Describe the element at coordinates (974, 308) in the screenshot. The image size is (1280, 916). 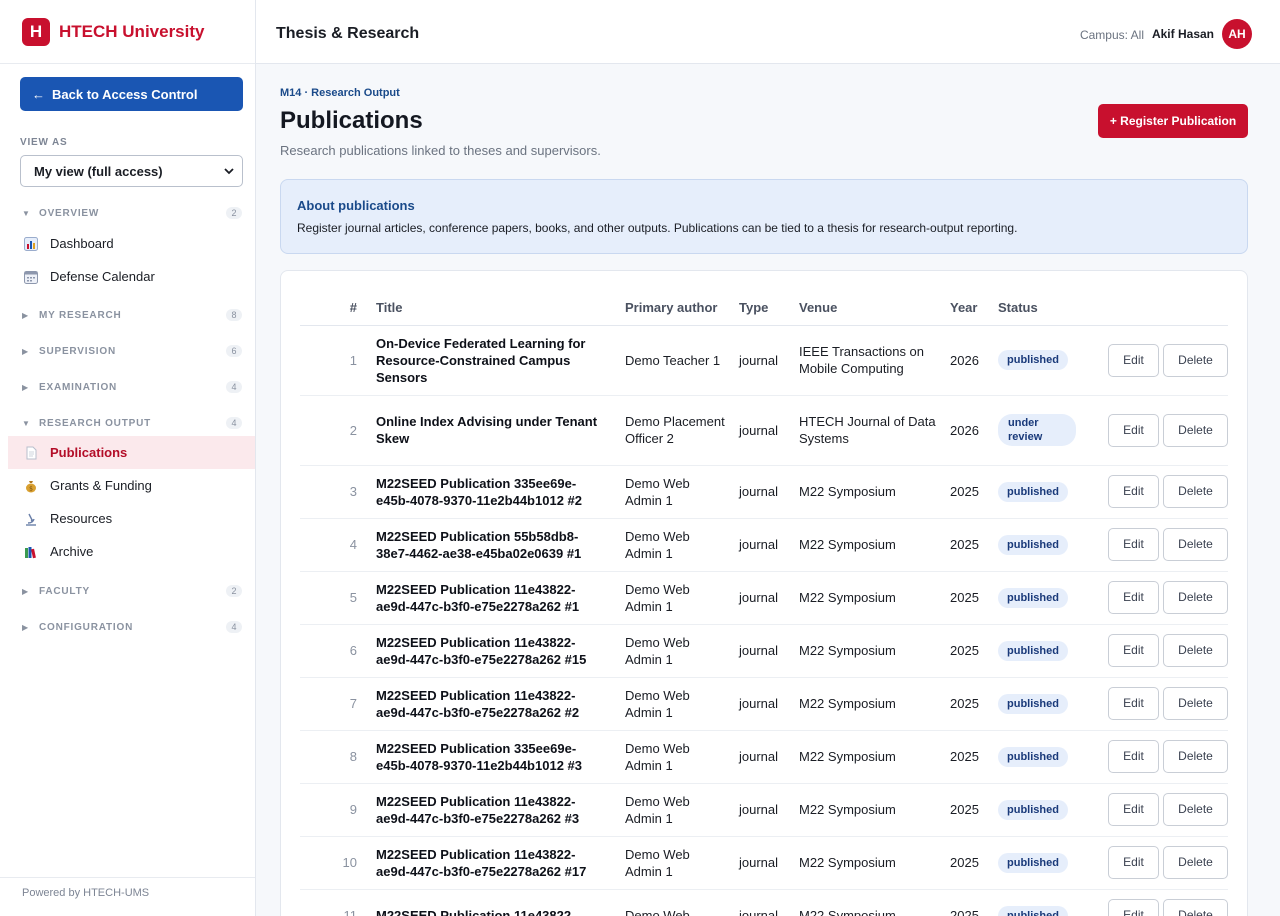
I see `column-header-year: Year` at that location.